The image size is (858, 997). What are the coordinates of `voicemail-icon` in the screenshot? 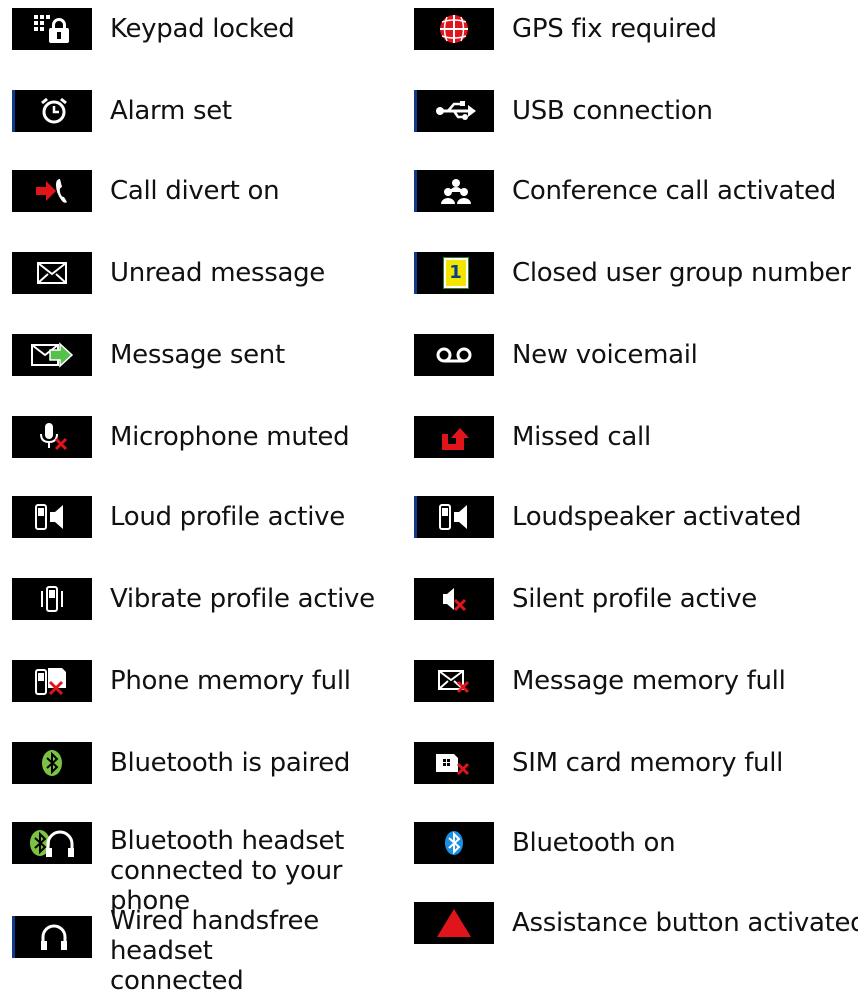 It's located at (454, 355).